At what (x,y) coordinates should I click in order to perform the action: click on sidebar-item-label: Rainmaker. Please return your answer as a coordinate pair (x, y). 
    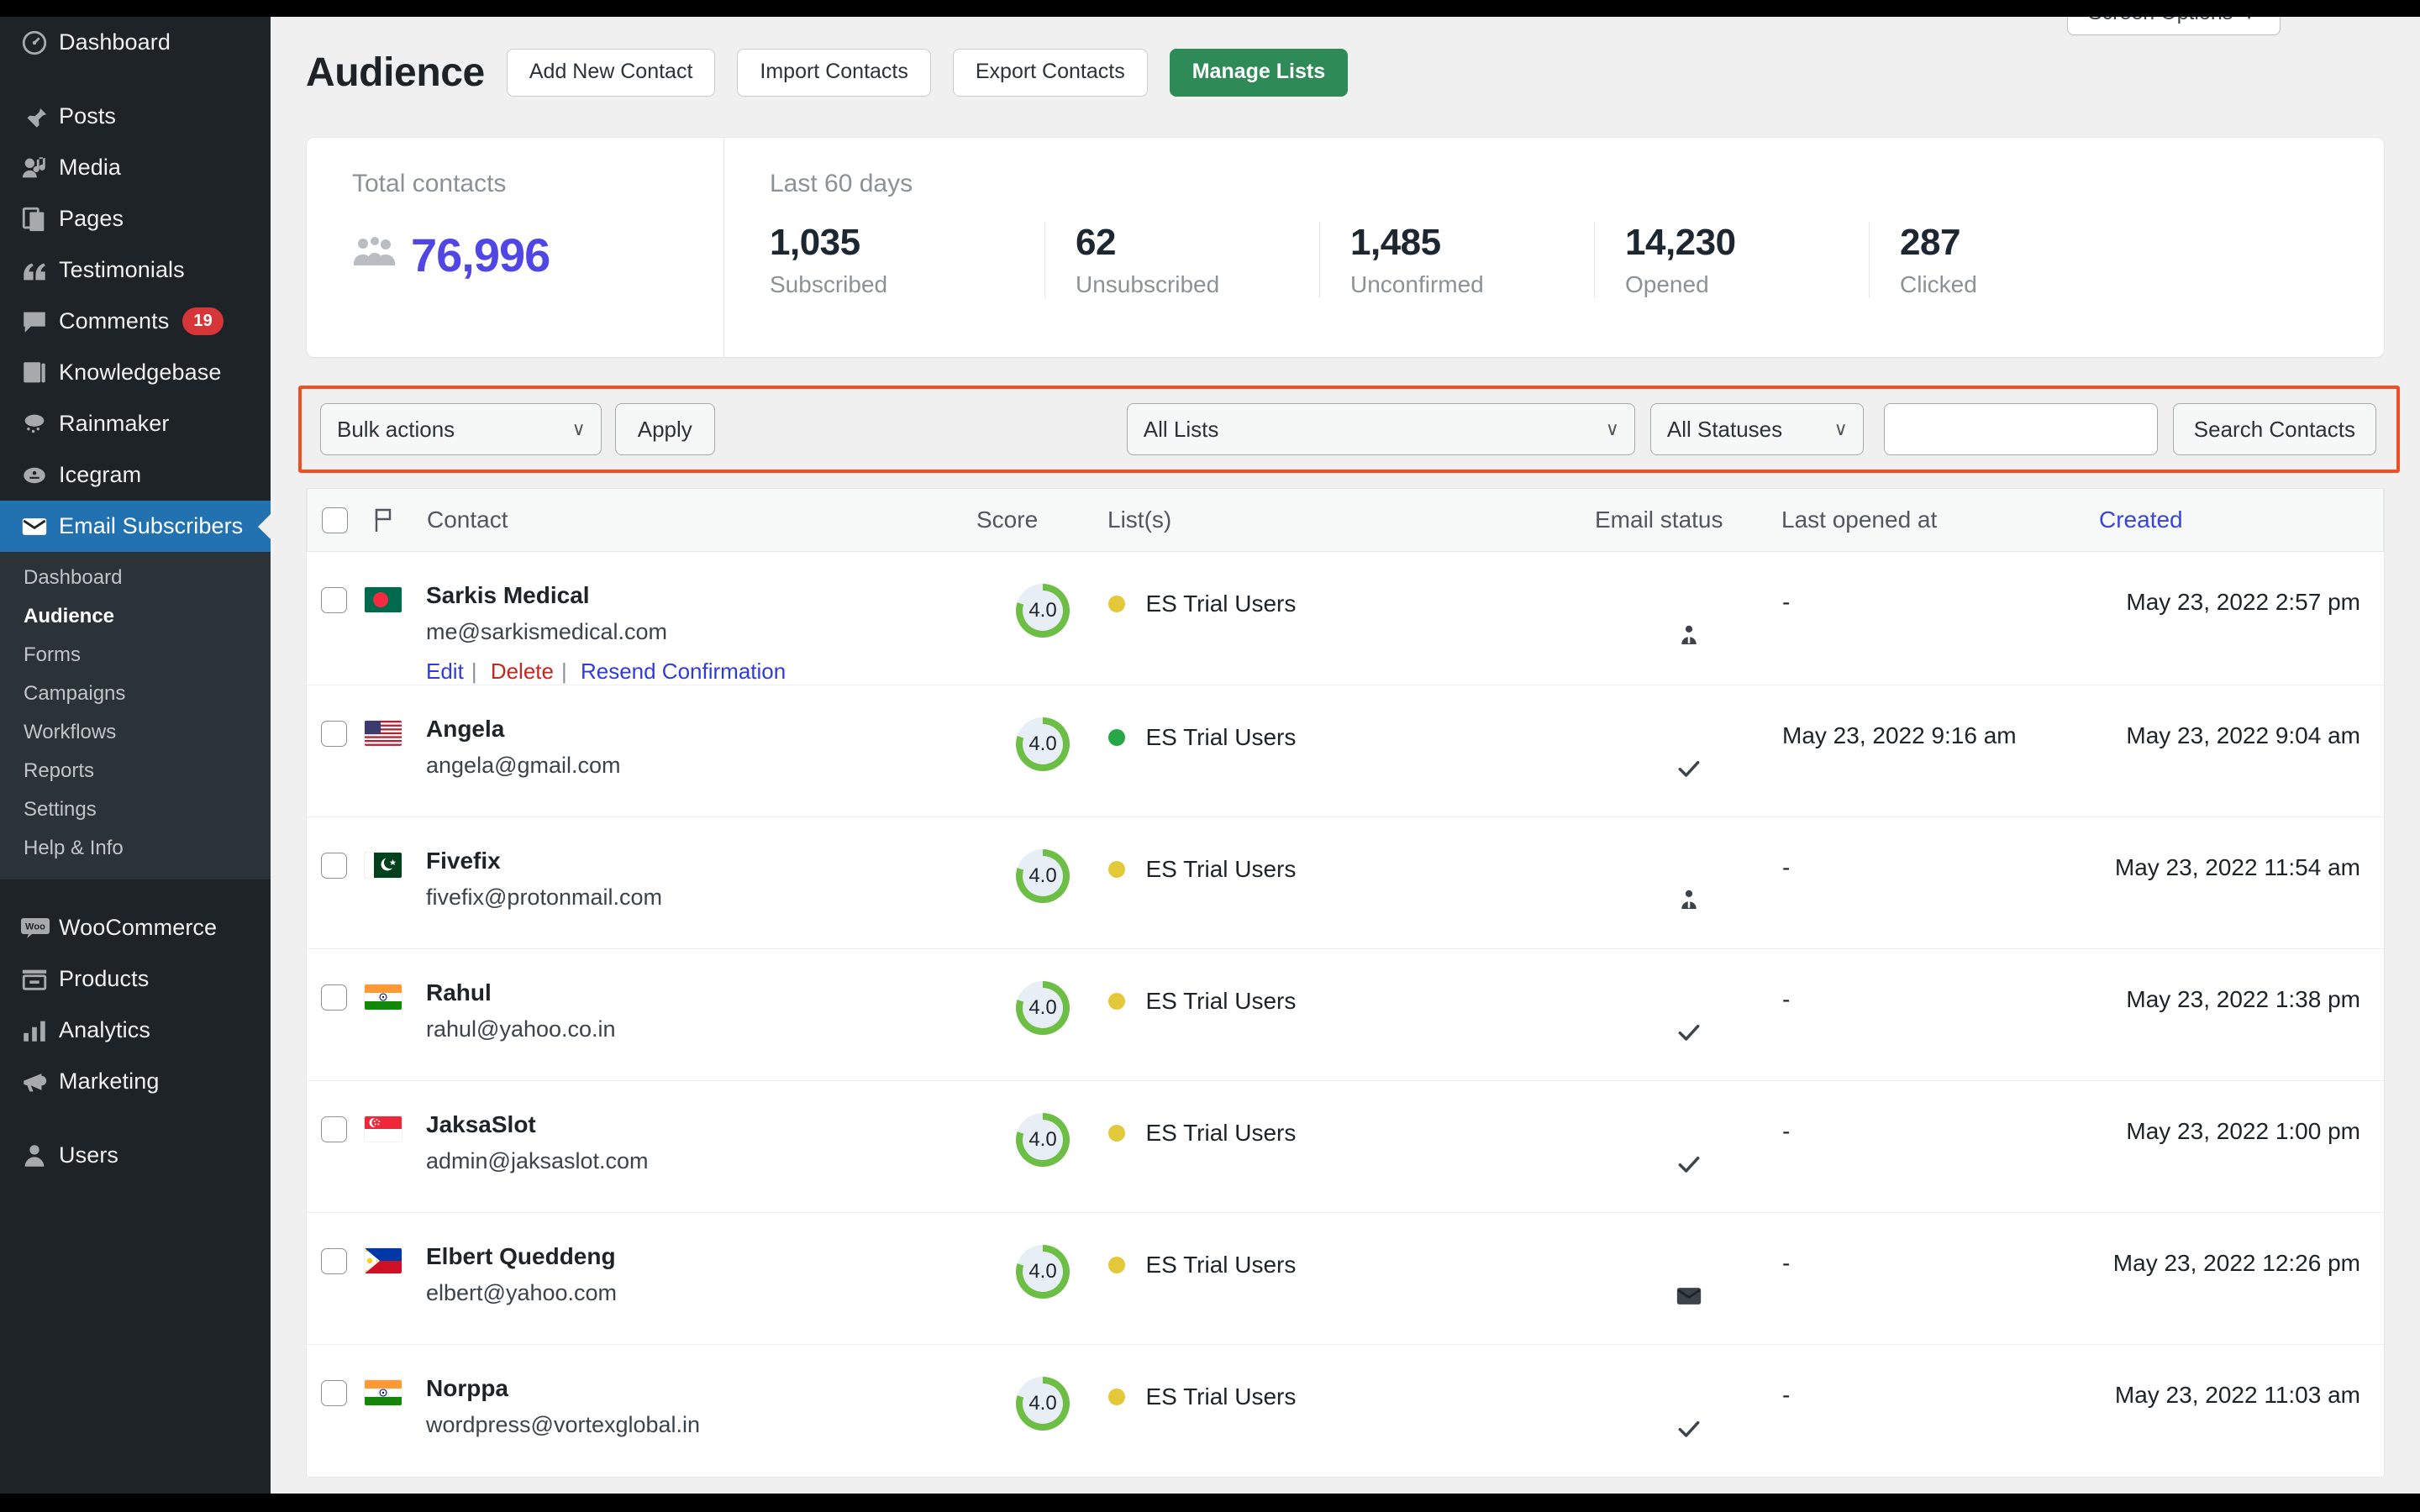
    Looking at the image, I should click on (114, 423).